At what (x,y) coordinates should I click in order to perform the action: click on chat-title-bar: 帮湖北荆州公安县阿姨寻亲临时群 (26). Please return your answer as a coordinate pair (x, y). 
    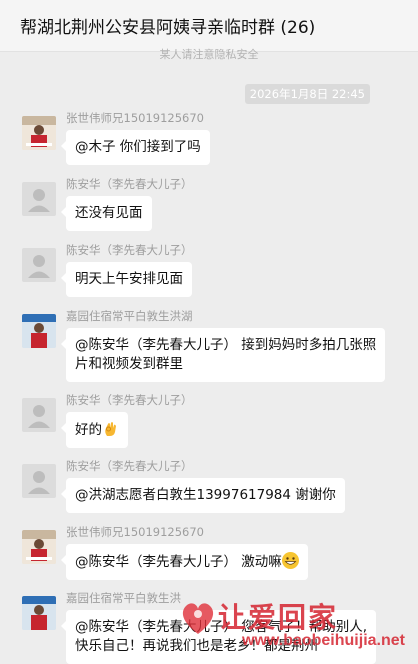
    Looking at the image, I should click on (209, 26).